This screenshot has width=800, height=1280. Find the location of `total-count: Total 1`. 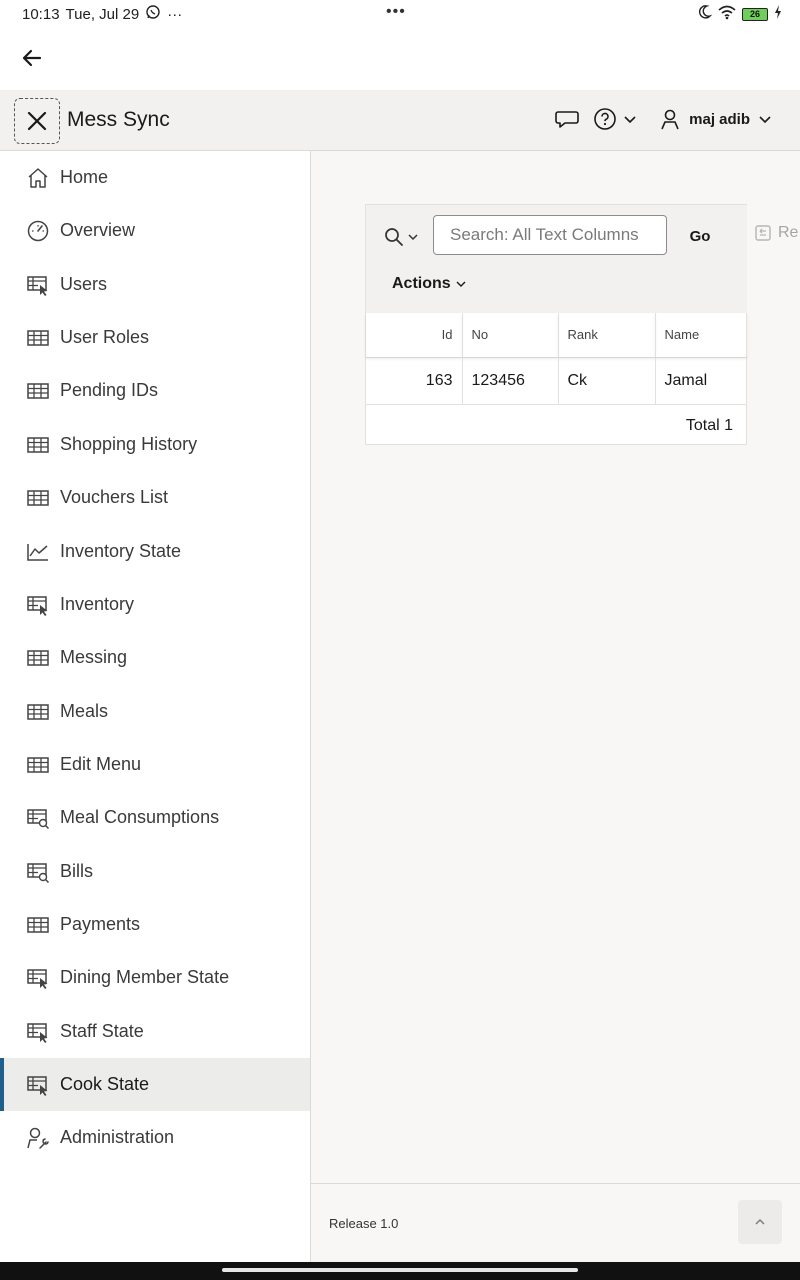

total-count: Total 1 is located at coordinates (709, 425).